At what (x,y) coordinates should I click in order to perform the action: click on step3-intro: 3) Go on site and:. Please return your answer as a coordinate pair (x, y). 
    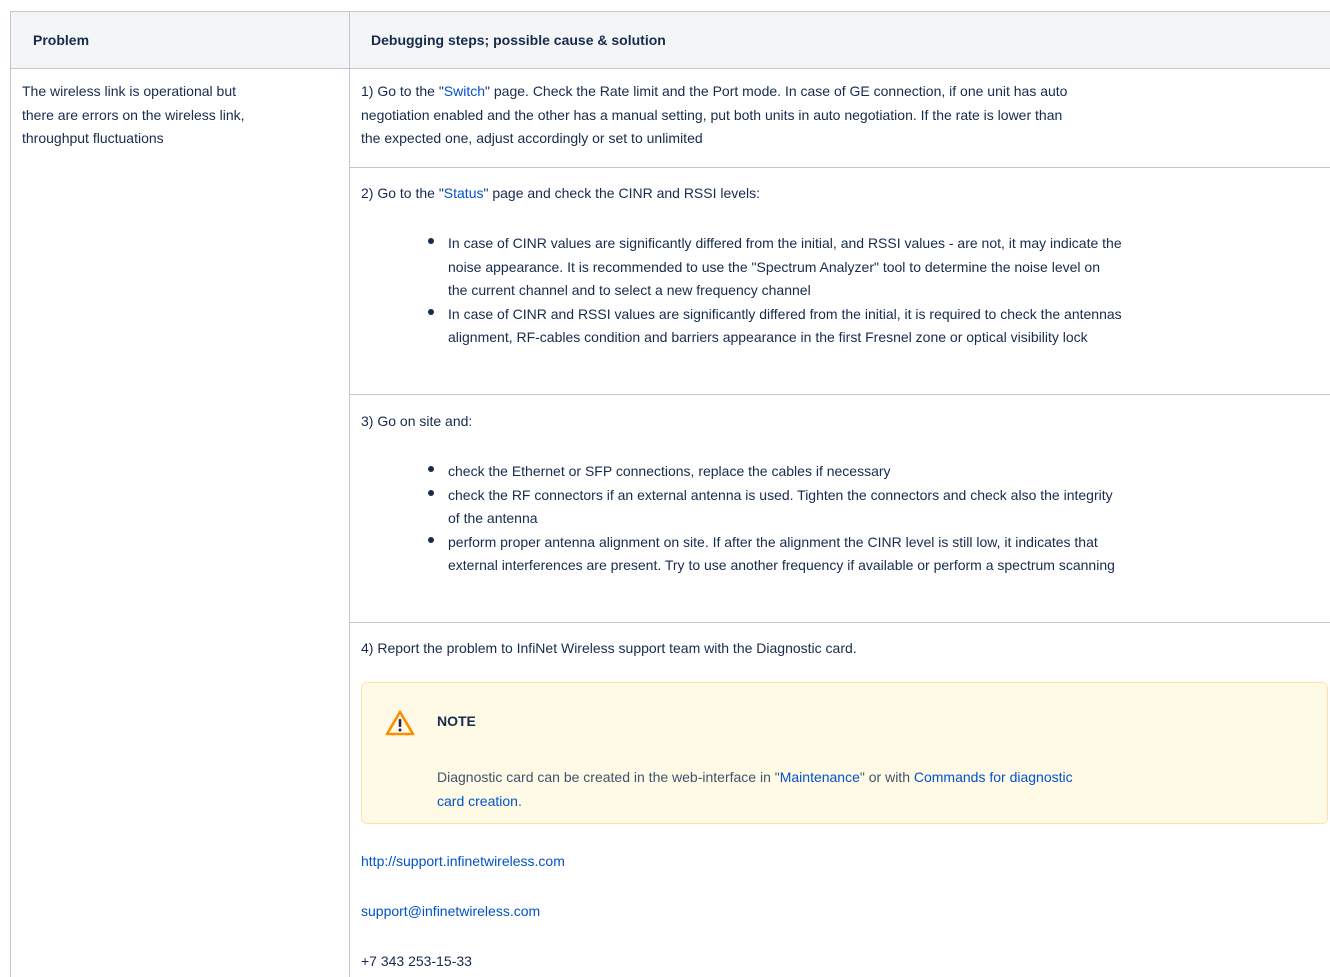
    Looking at the image, I should click on (417, 421).